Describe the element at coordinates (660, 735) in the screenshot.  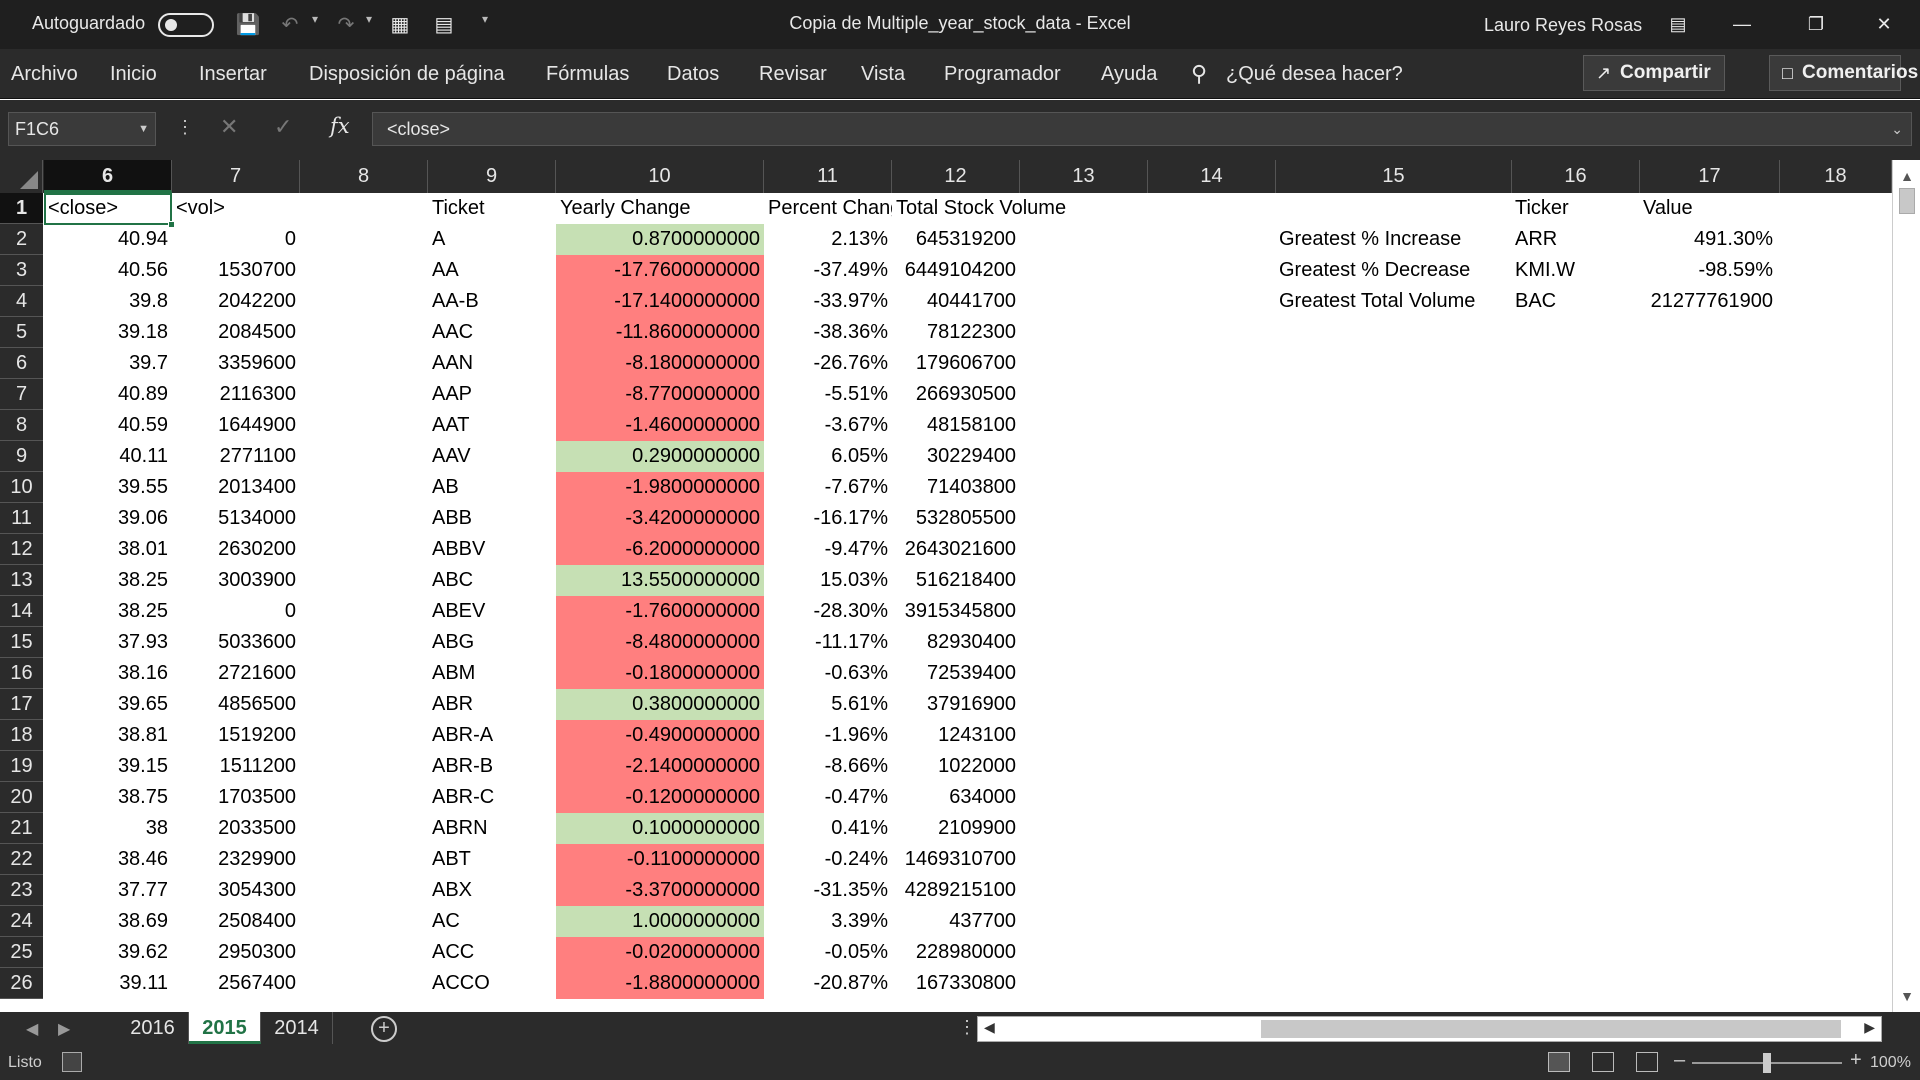
I see `cell-change: -0.4900000000` at that location.